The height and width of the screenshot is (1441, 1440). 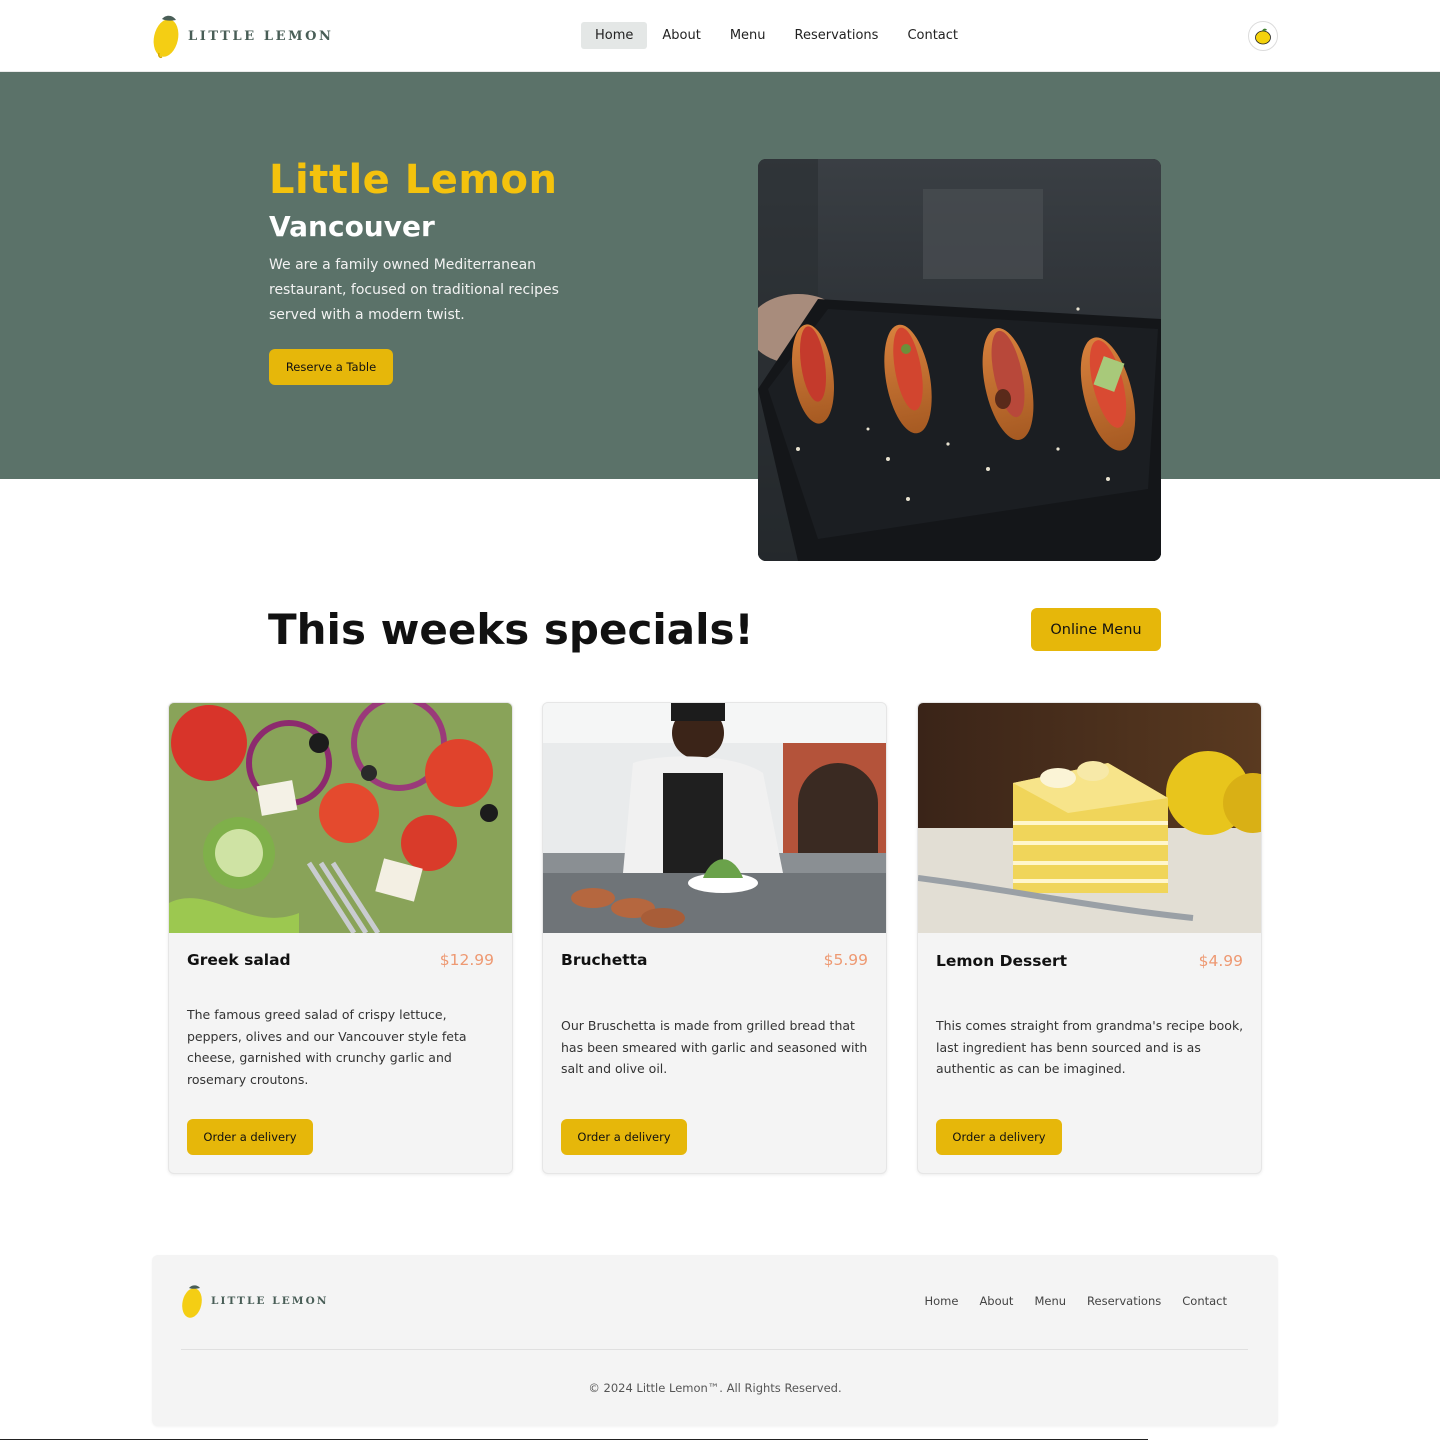 What do you see at coordinates (837, 35) in the screenshot?
I see `nav-reservations: Reservations` at bounding box center [837, 35].